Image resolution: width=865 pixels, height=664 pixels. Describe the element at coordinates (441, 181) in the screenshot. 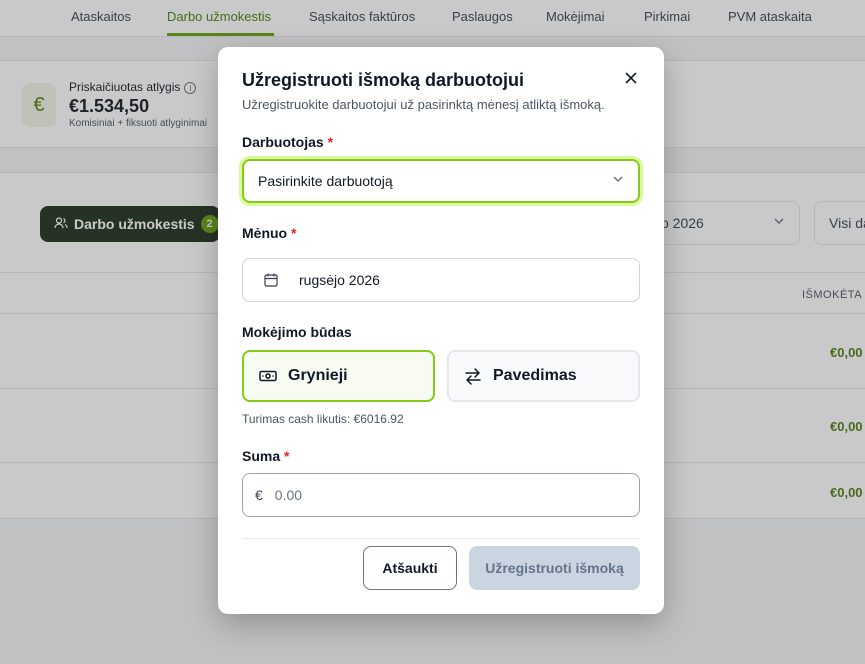

I see `employee-select: Pasirinkite darbuotoją` at that location.